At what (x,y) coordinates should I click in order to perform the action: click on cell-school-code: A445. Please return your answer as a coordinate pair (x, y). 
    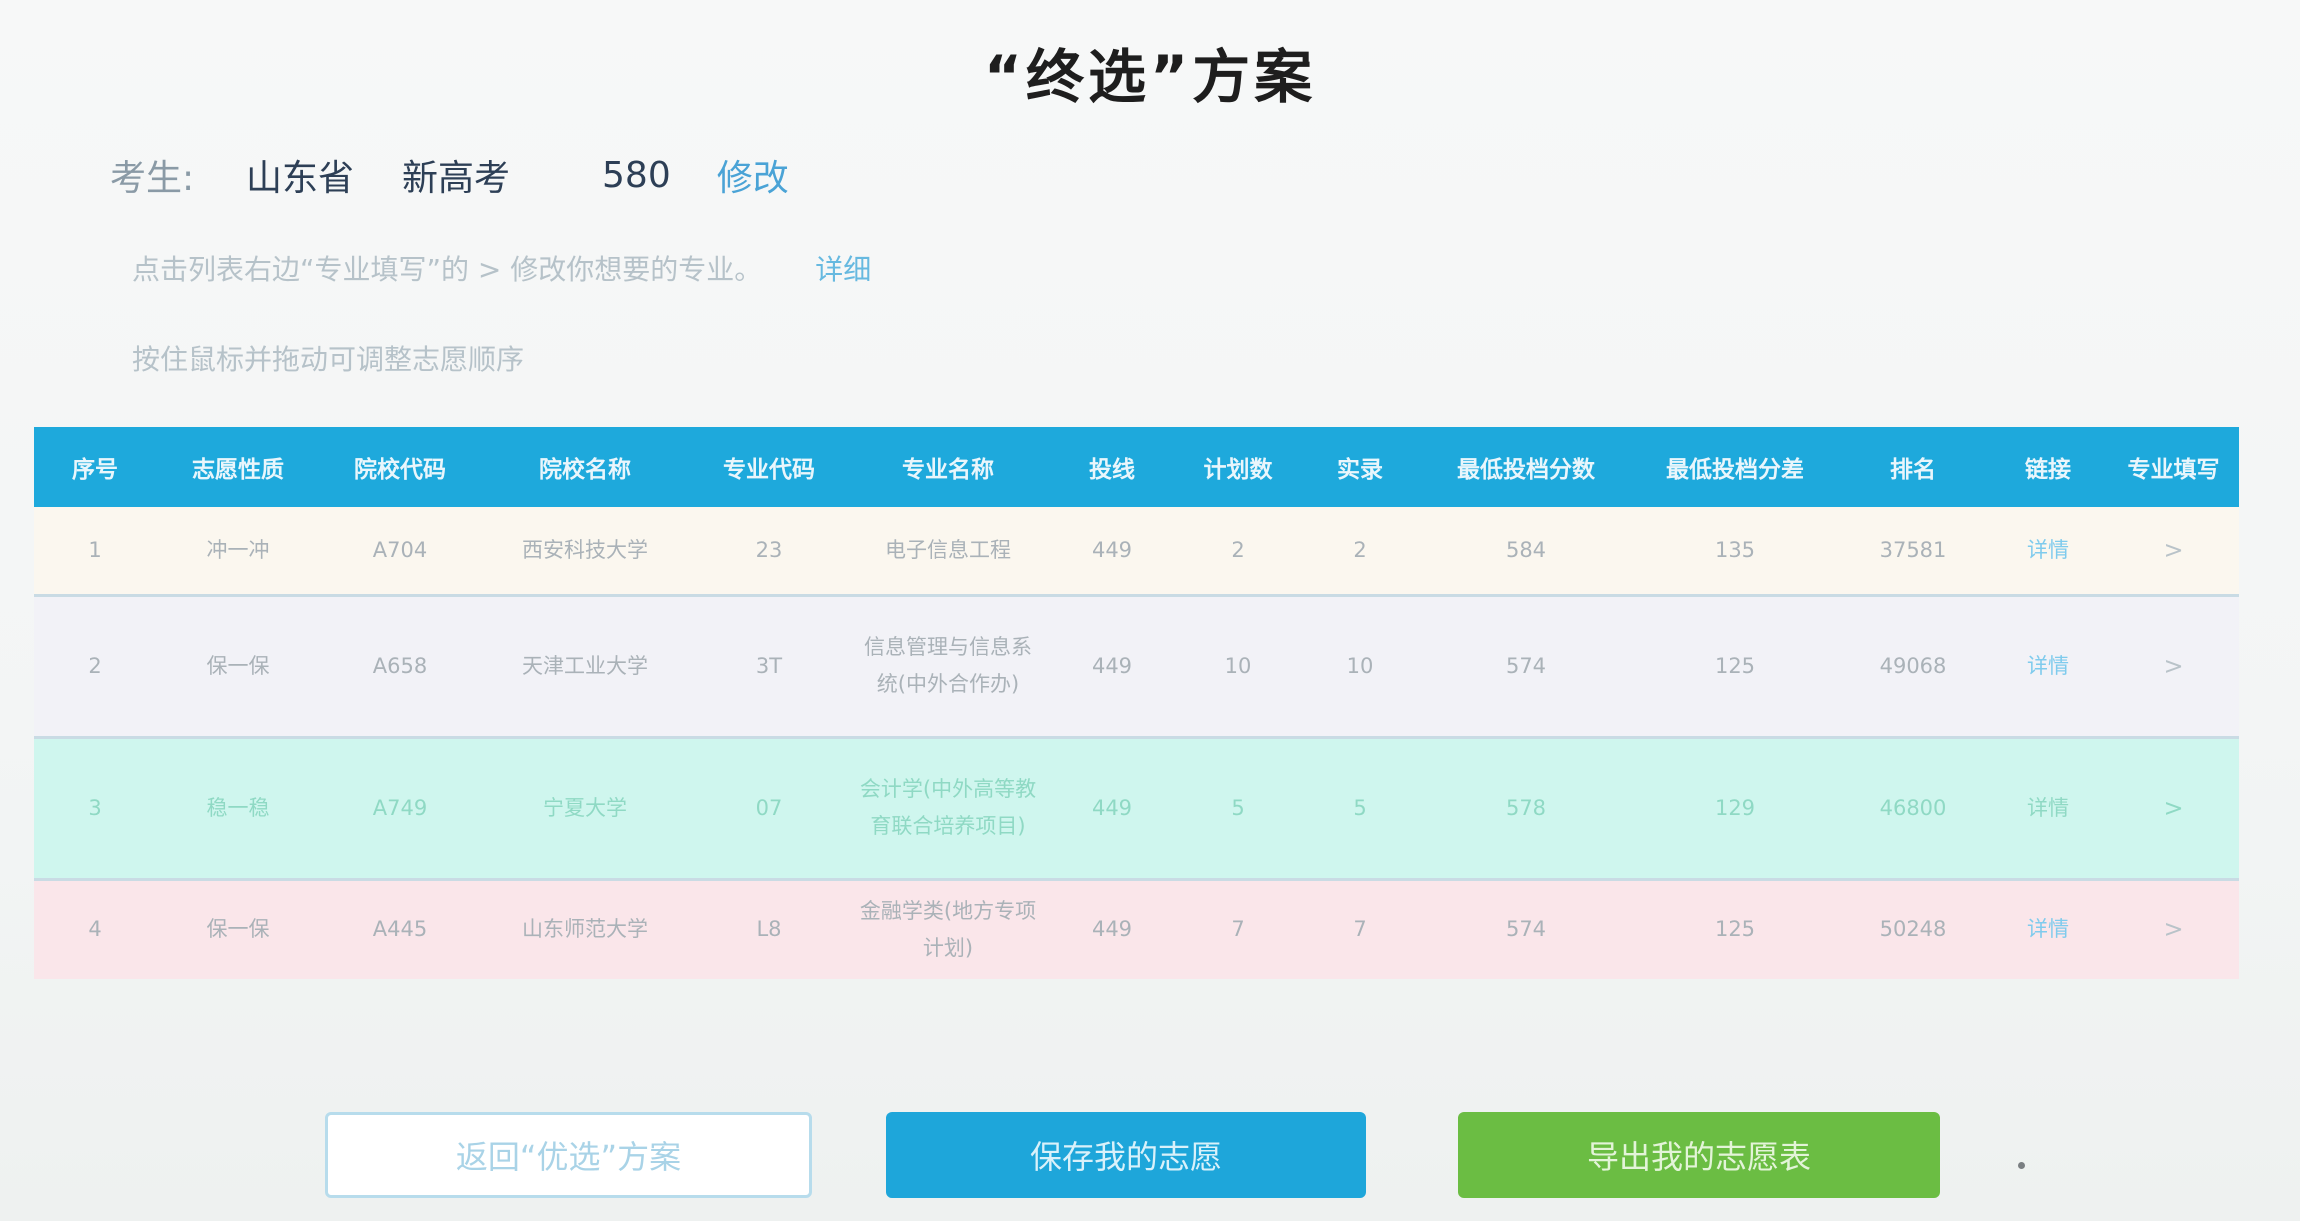
    Looking at the image, I should click on (400, 929).